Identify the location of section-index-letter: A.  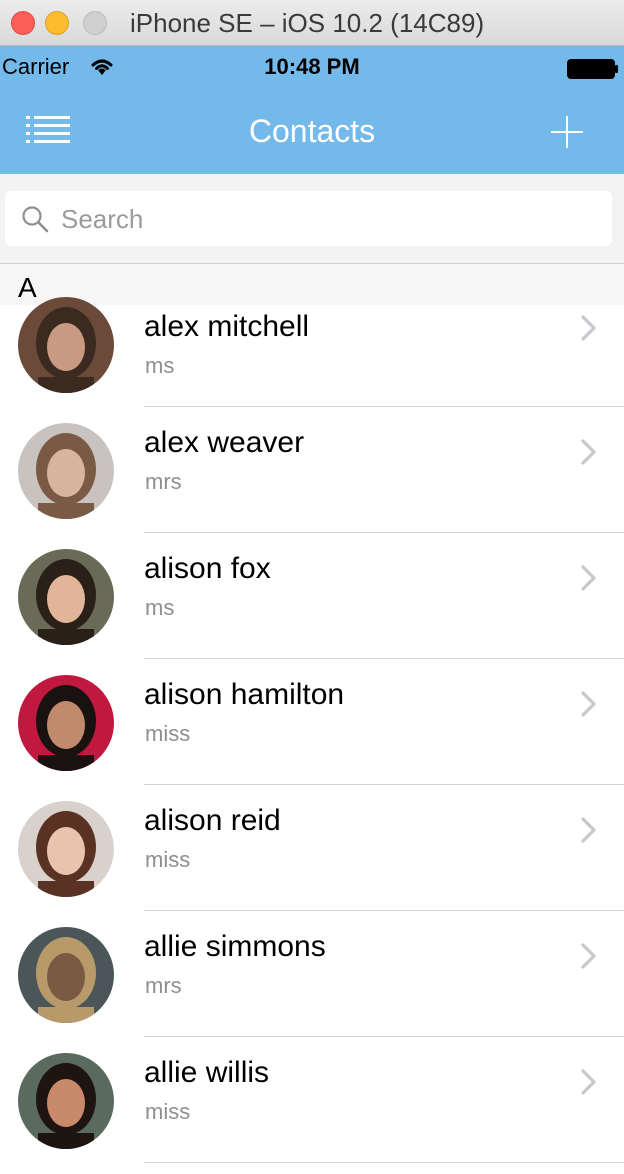
(27, 287).